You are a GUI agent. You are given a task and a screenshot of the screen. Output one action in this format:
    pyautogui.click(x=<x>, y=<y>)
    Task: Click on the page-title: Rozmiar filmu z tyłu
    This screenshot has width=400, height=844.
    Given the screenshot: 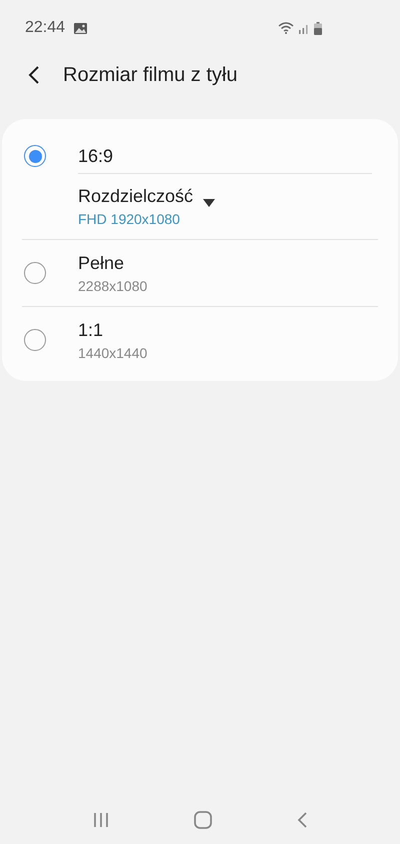 What is the action you would take?
    pyautogui.click(x=150, y=75)
    